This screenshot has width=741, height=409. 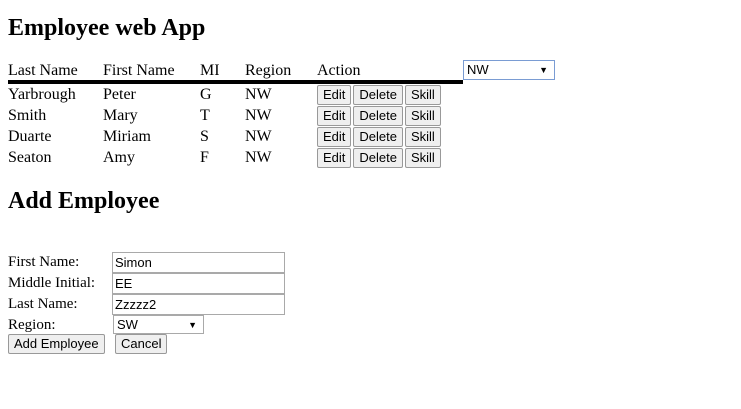 What do you see at coordinates (509, 70) in the screenshot?
I see `region-filter-select: NW ▼` at bounding box center [509, 70].